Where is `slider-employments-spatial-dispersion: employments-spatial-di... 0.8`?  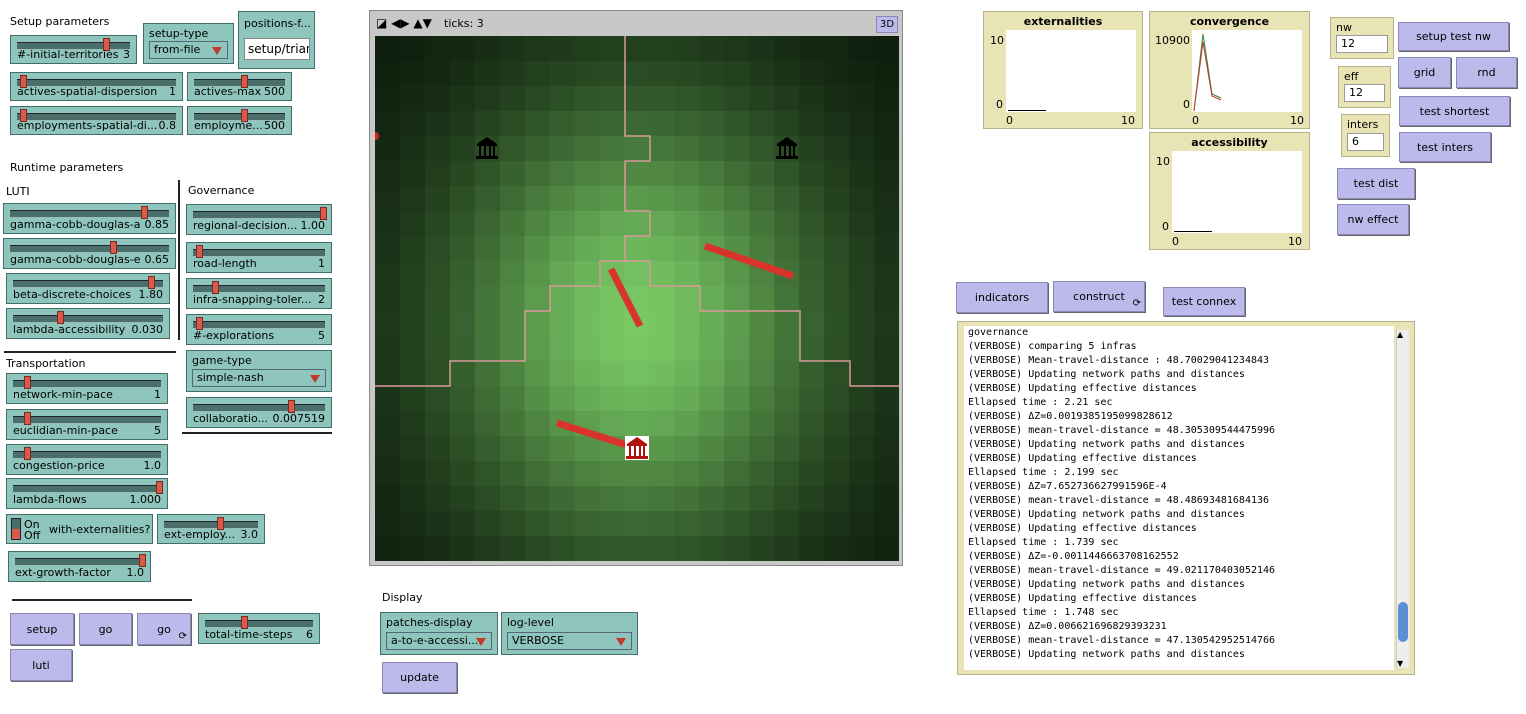
slider-employments-spatial-dispersion: employments-spatial-di... 0.8 is located at coordinates (96, 120).